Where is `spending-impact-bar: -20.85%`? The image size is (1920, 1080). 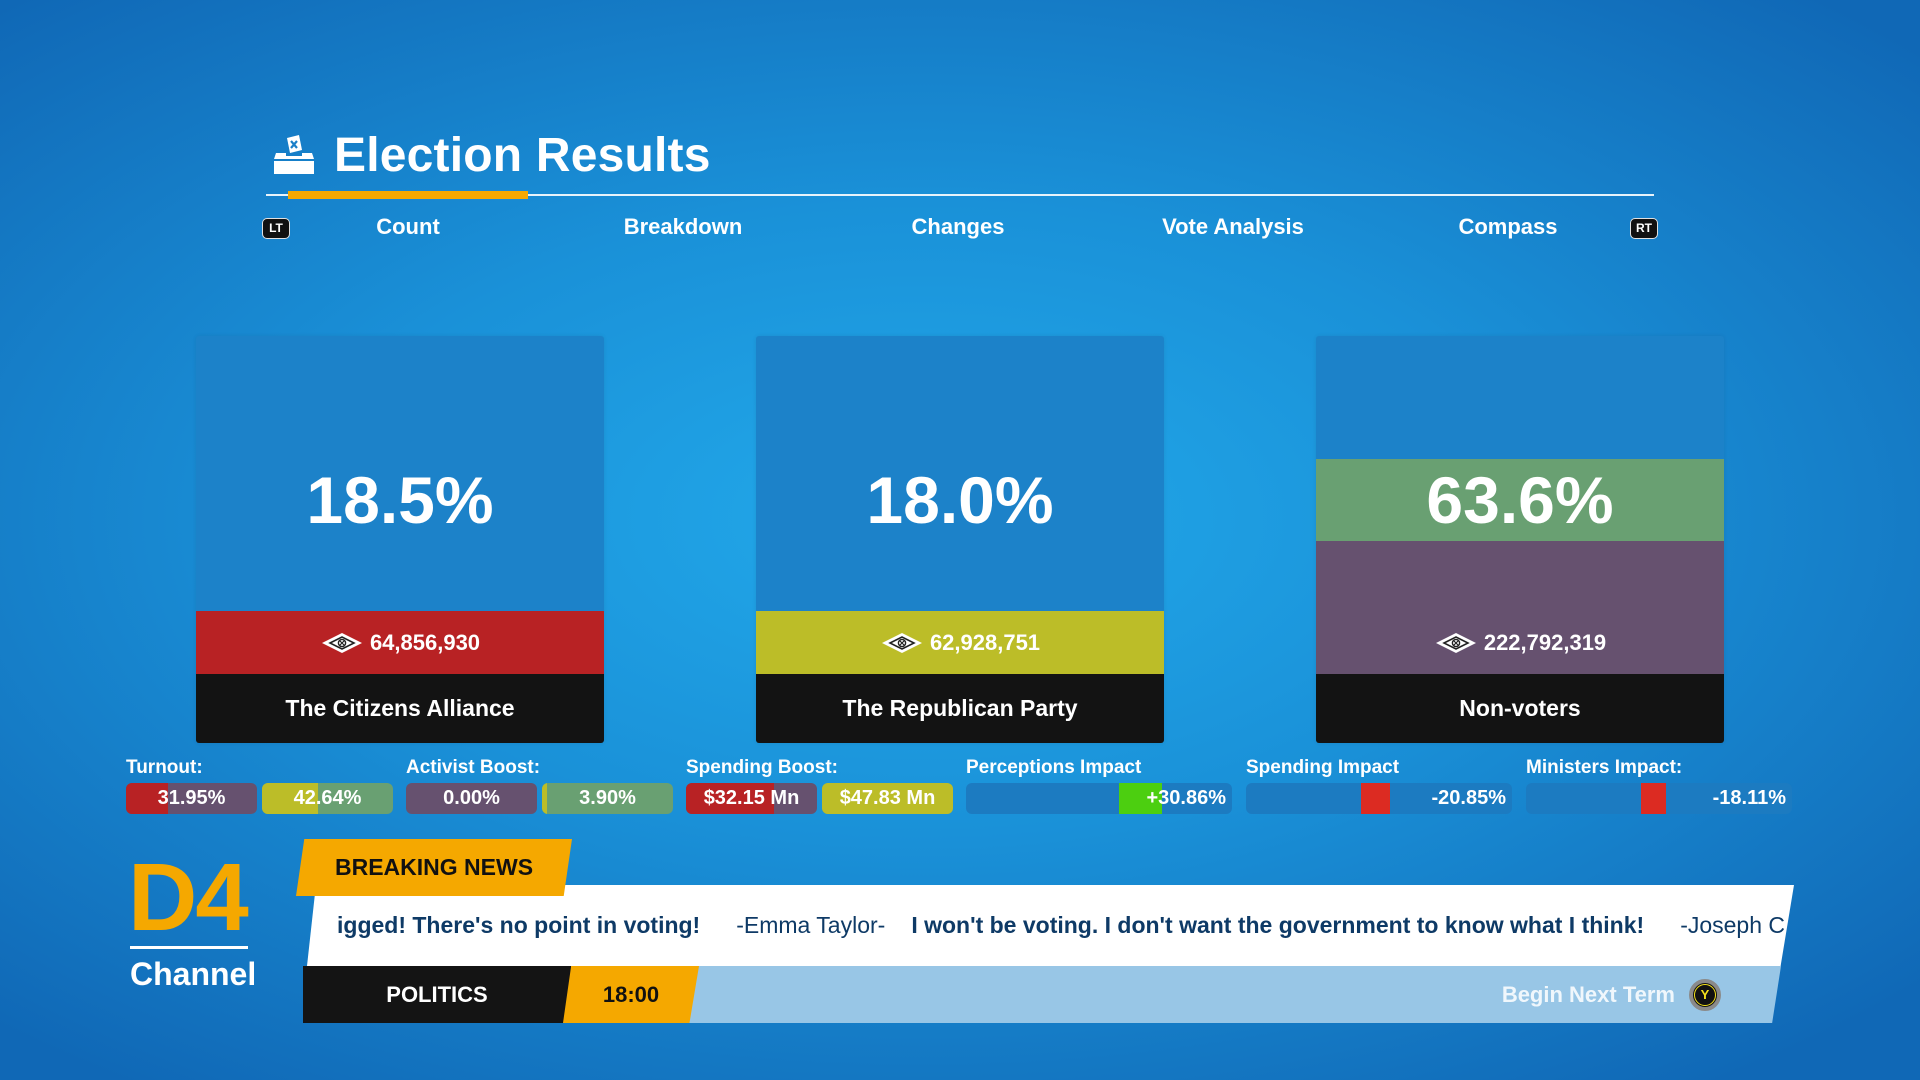 spending-impact-bar: -20.85% is located at coordinates (1379, 798).